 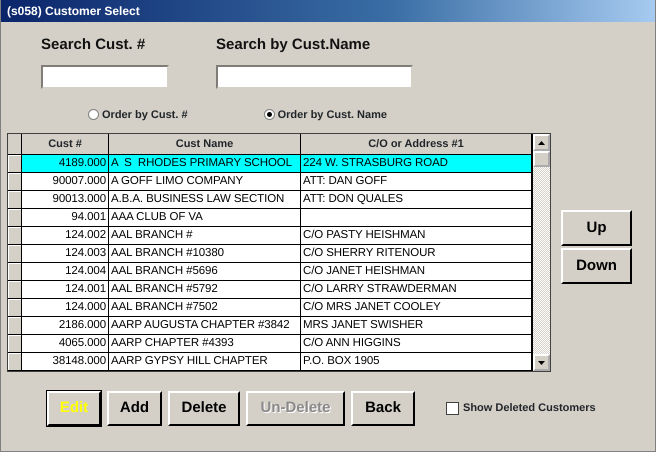 What do you see at coordinates (416, 290) in the screenshot?
I see `table-cell: C/O LARRY STRAWDERMAN` at bounding box center [416, 290].